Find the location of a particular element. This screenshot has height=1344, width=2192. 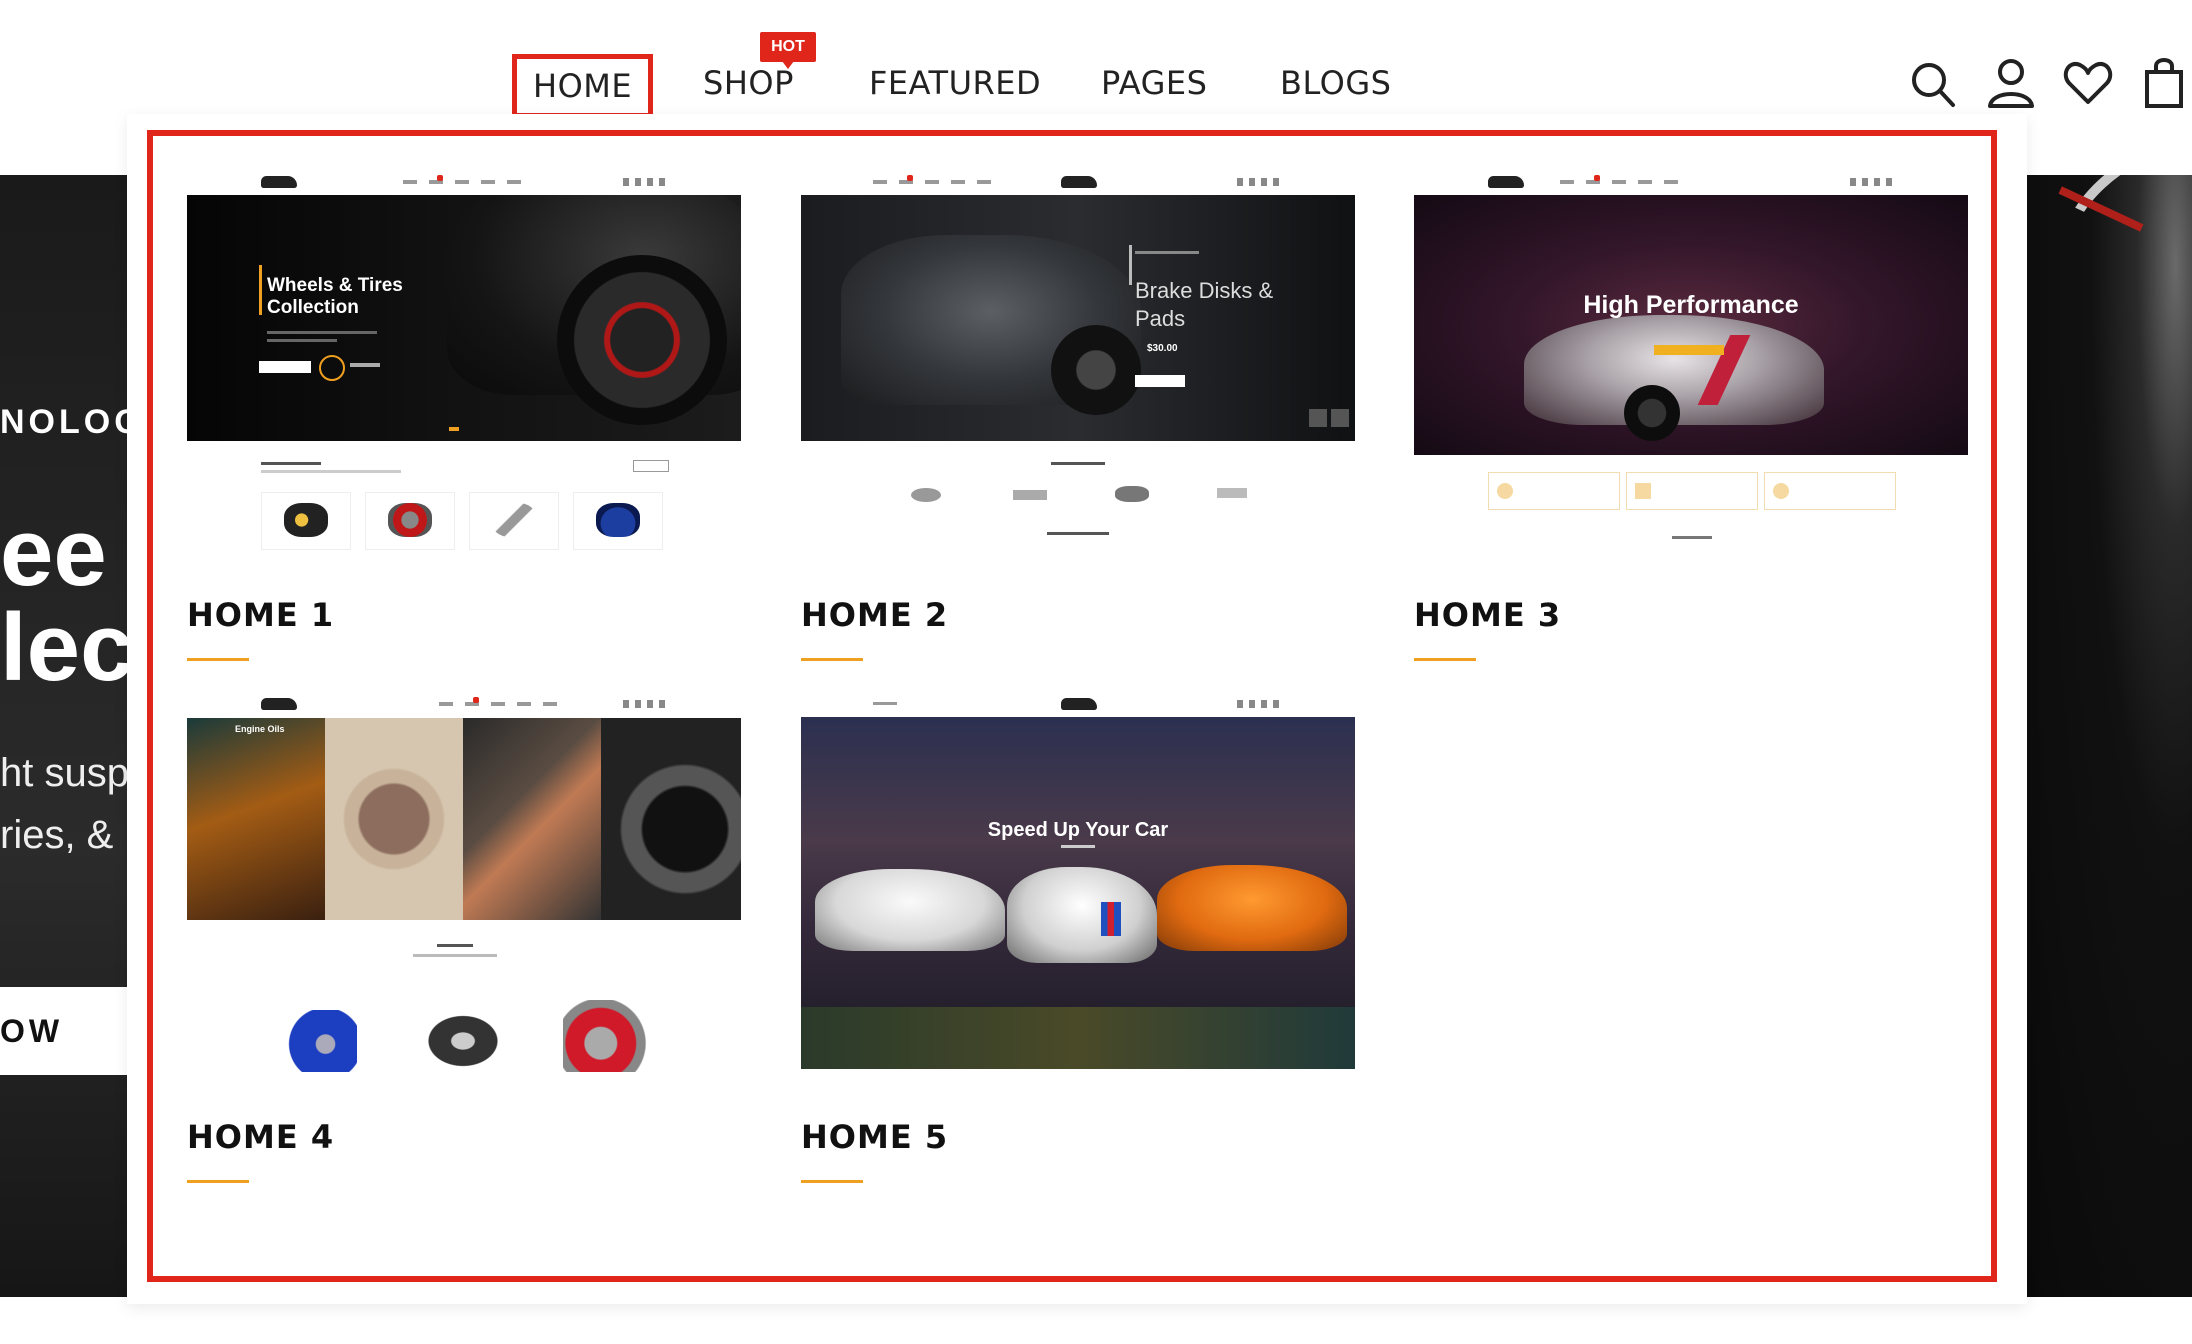

thumbnail-banner: High Performance is located at coordinates (1691, 325).